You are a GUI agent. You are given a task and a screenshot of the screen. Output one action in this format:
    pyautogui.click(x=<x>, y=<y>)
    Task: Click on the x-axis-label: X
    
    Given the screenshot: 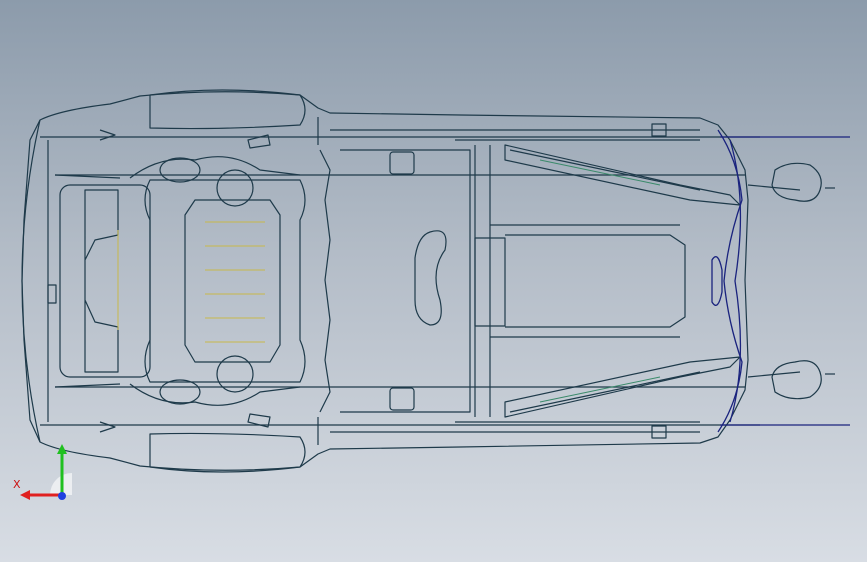 What is the action you would take?
    pyautogui.click(x=17, y=484)
    